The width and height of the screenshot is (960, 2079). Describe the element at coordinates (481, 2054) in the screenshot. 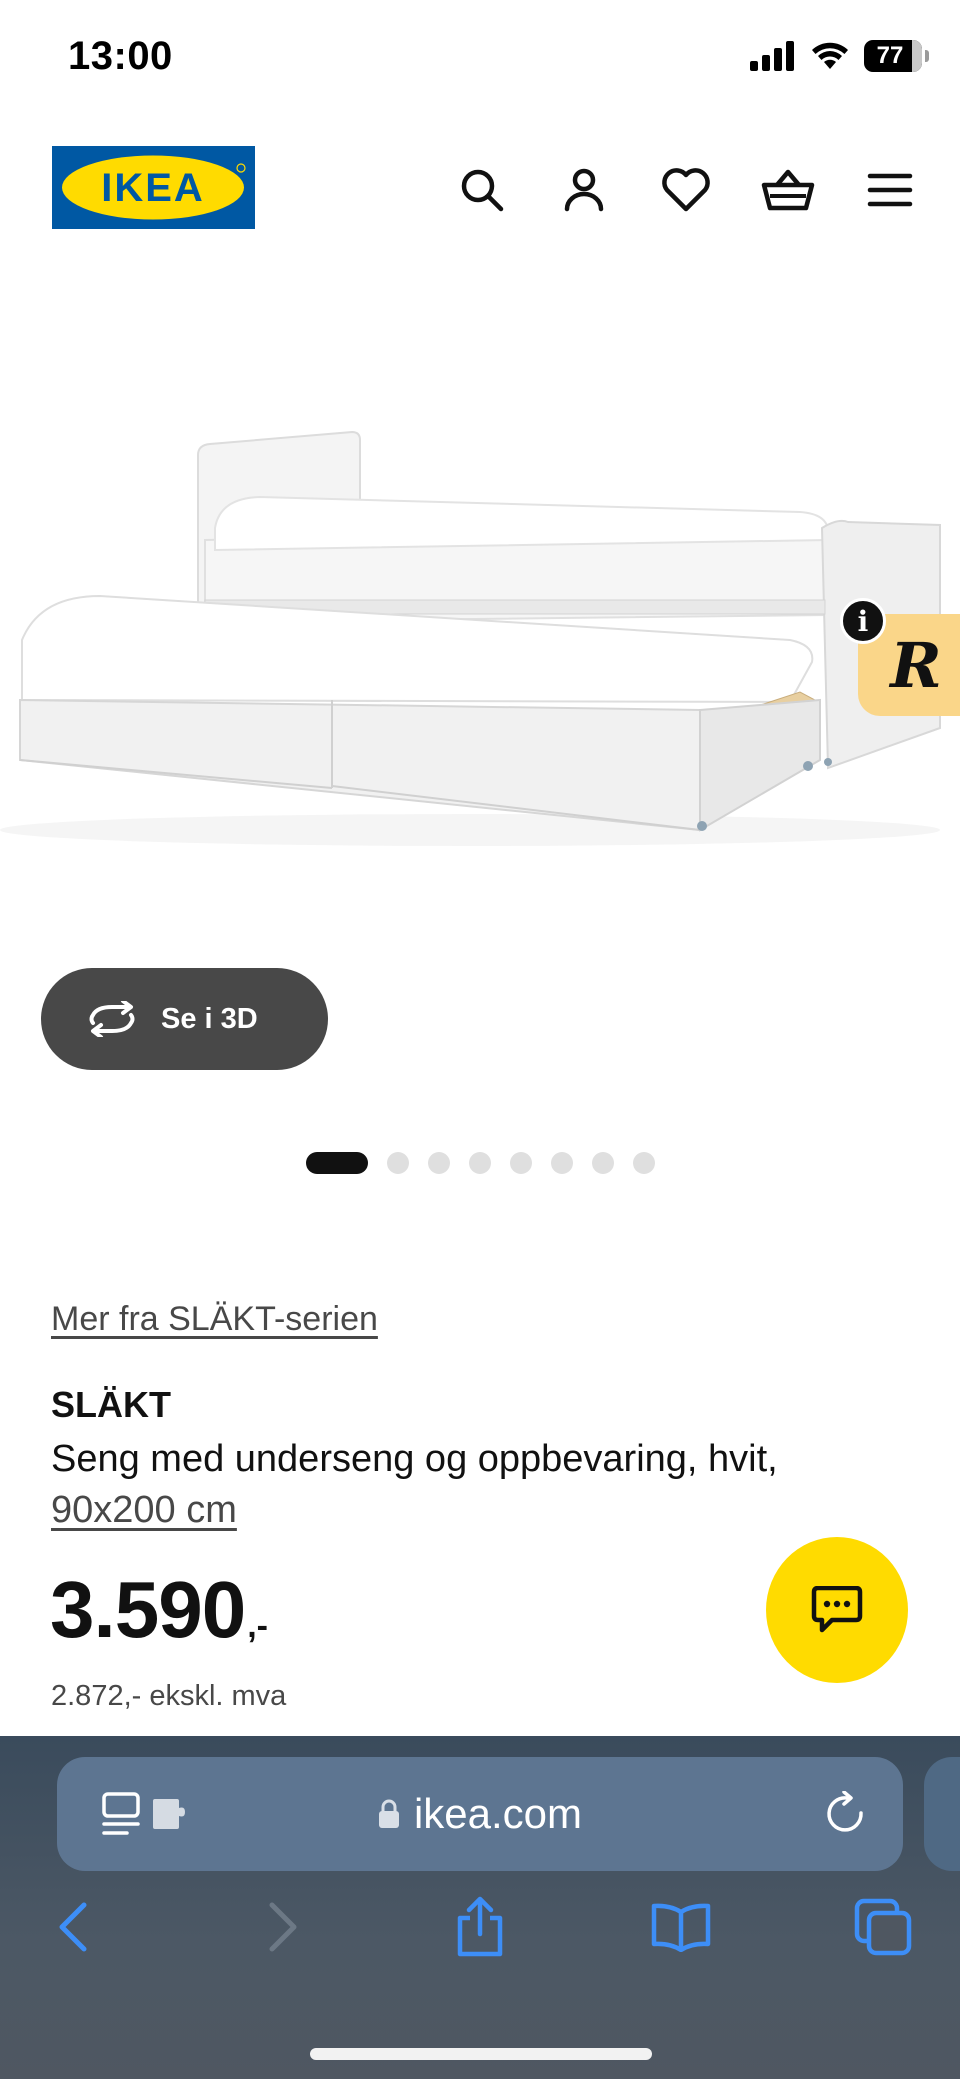

I see `home-indicator` at that location.